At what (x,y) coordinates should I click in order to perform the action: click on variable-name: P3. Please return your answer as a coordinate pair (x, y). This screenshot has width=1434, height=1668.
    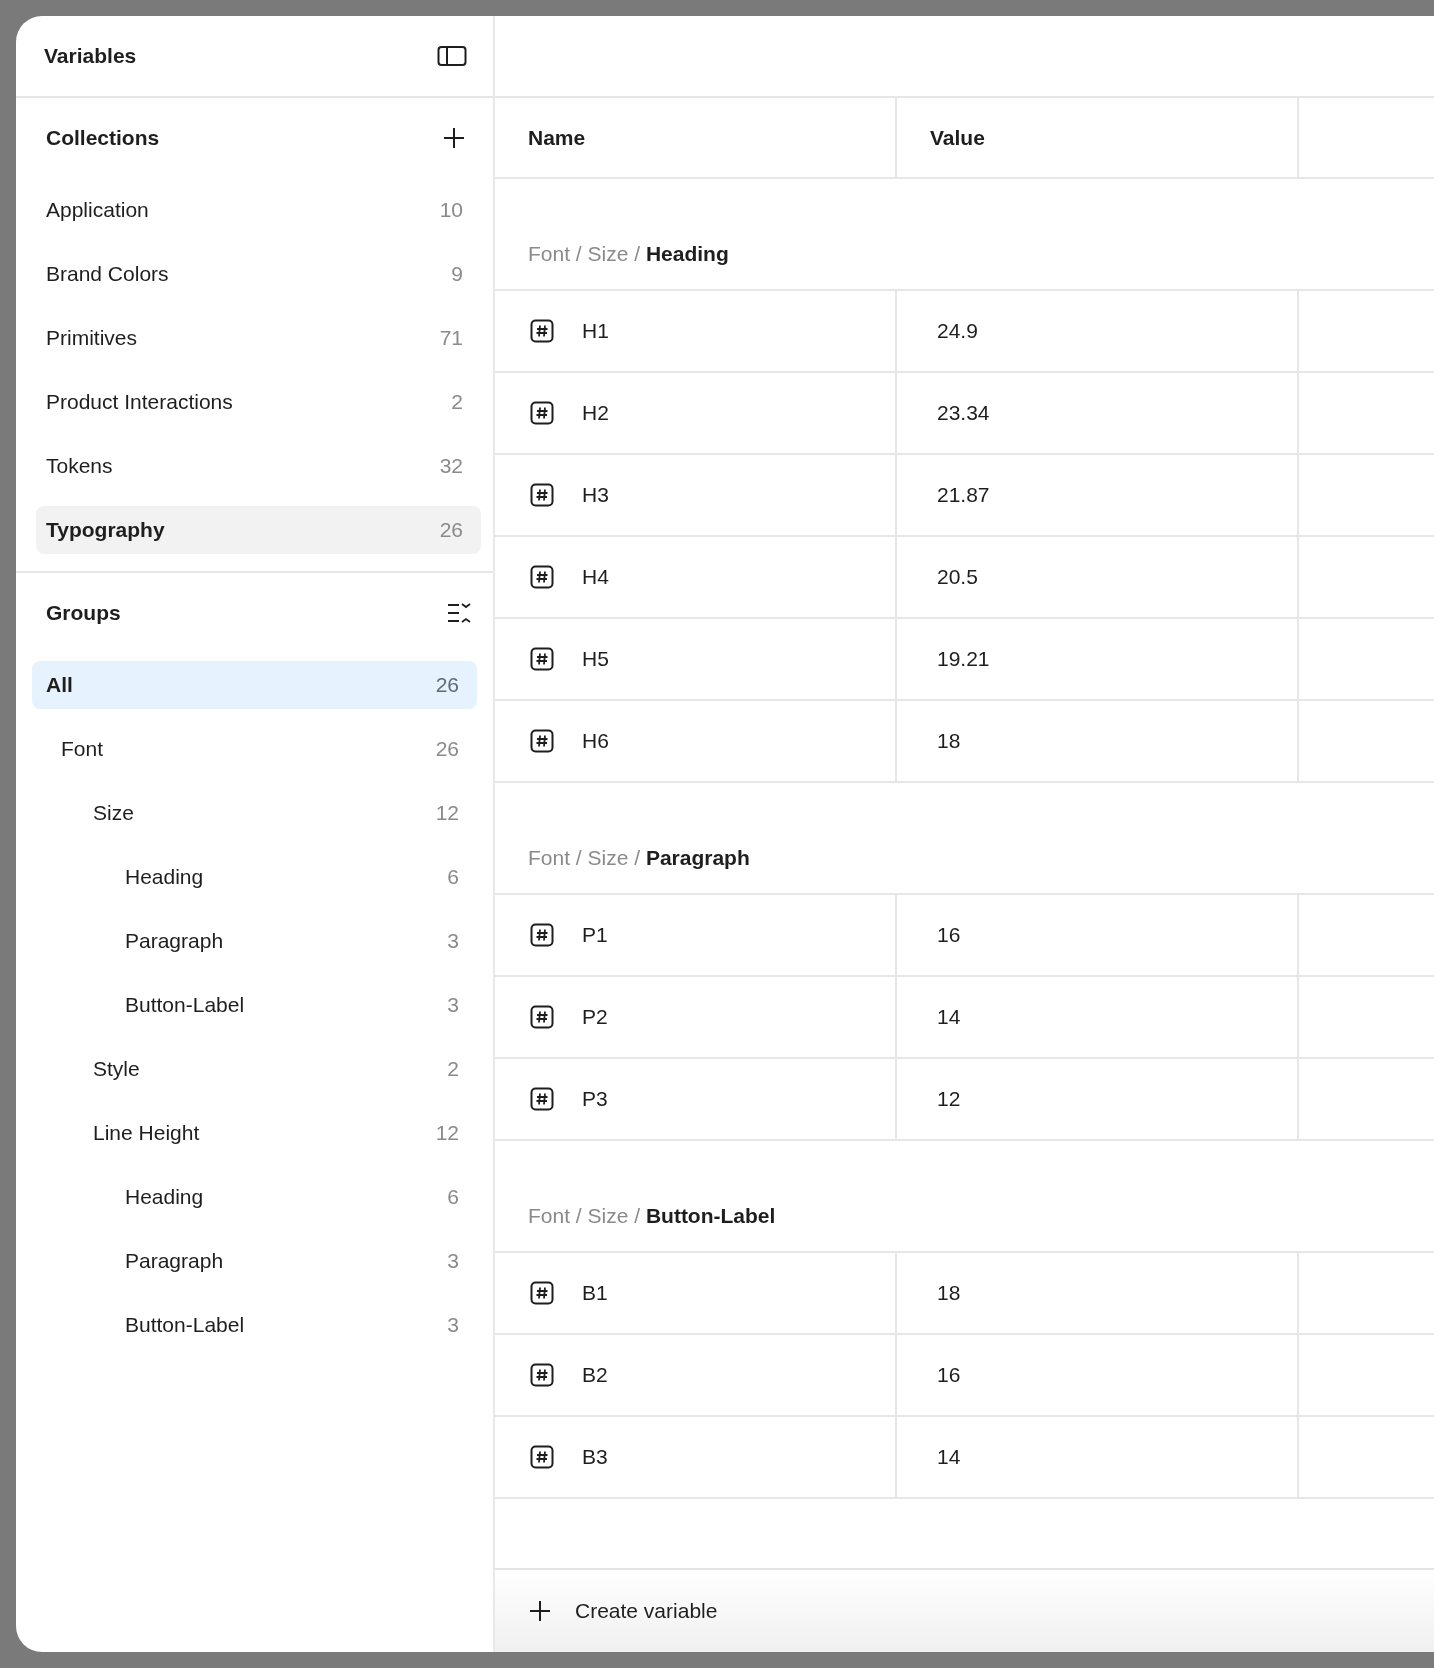
    Looking at the image, I should click on (595, 1099).